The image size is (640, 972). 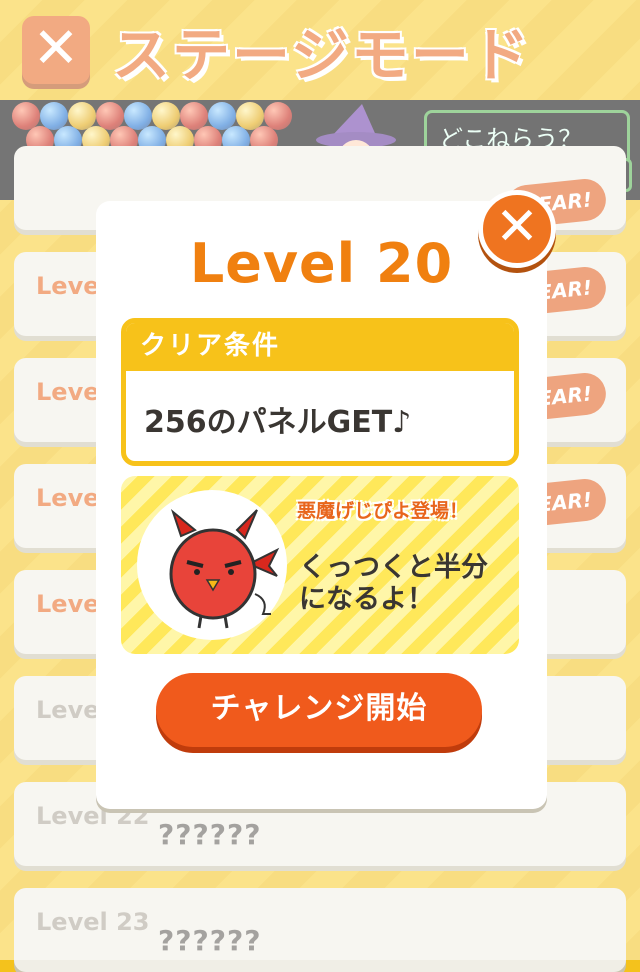 What do you see at coordinates (278, 422) in the screenshot?
I see `condition-text: 256のパネルGET♪` at bounding box center [278, 422].